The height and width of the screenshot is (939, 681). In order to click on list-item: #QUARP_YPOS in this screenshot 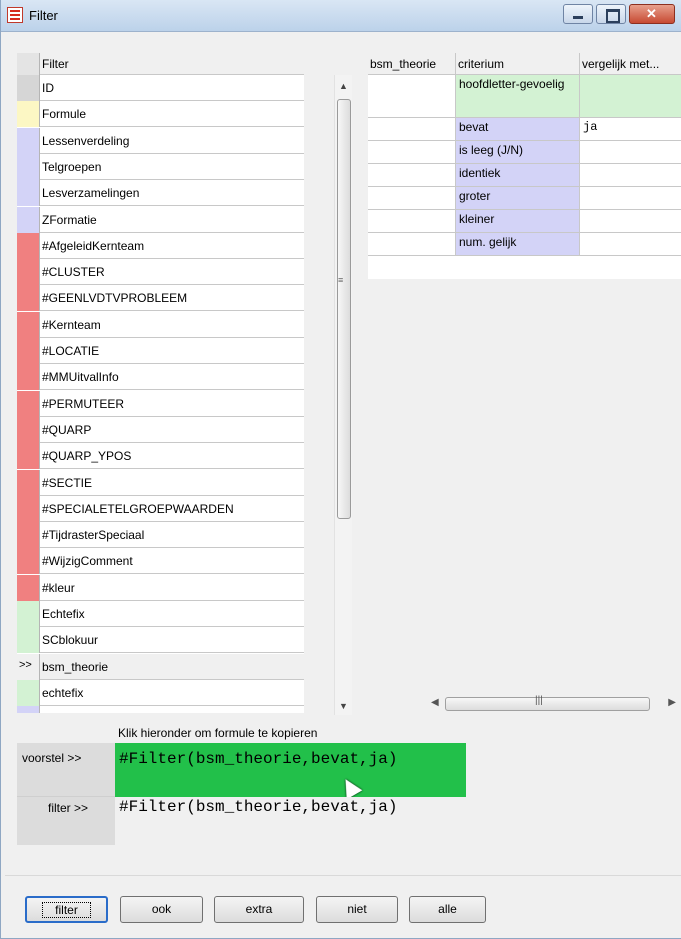, I will do `click(160, 456)`.